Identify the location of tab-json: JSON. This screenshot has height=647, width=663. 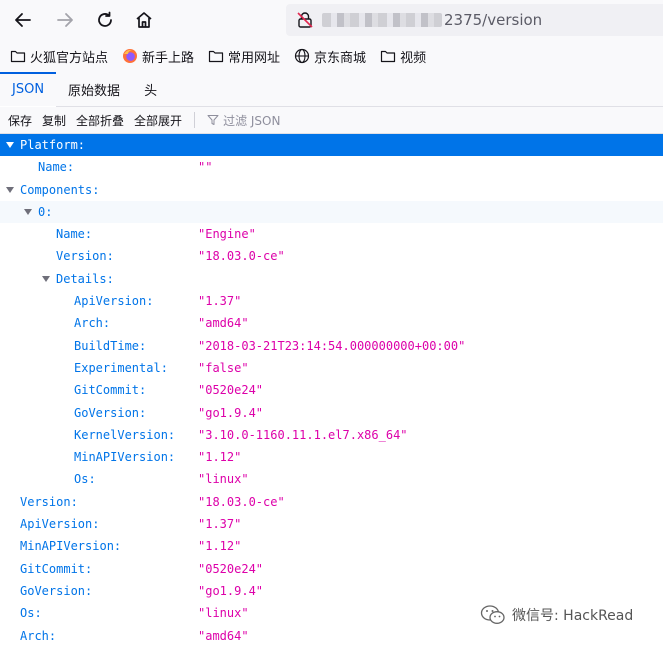
(28, 89).